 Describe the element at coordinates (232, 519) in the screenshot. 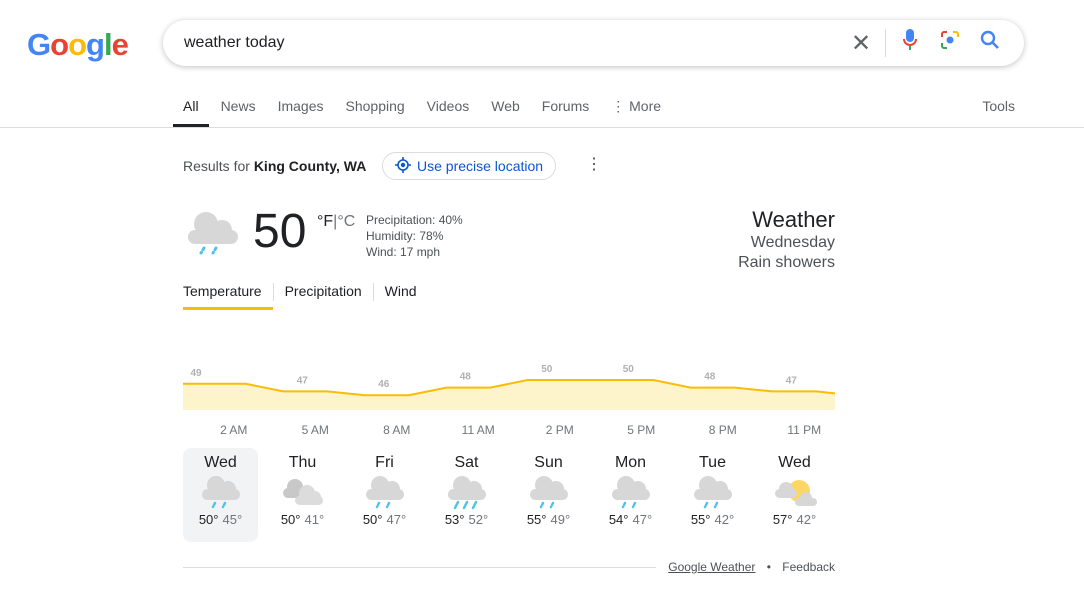

I see `low-temp: 45°` at that location.